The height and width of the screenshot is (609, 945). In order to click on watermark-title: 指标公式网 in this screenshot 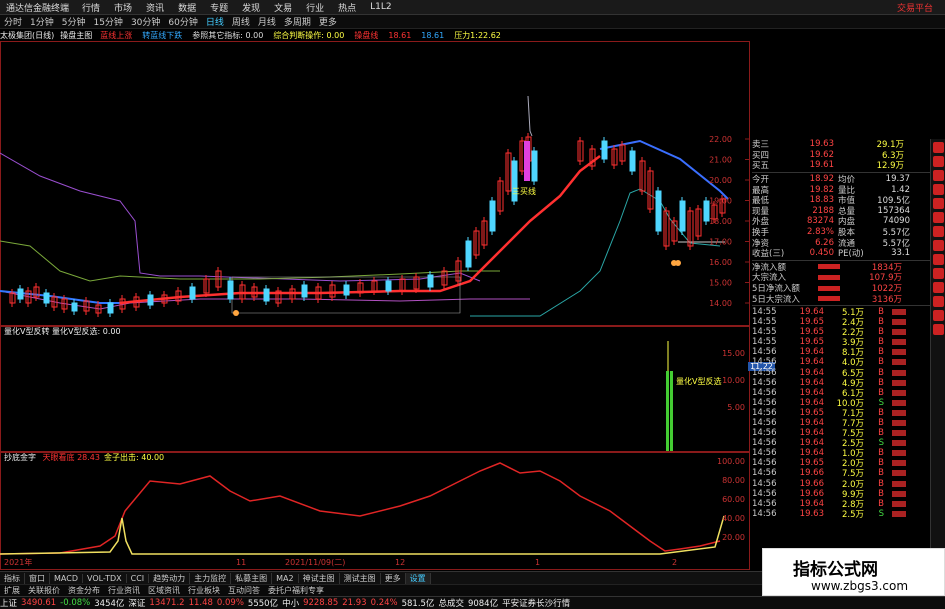, I will do `click(835, 570)`.